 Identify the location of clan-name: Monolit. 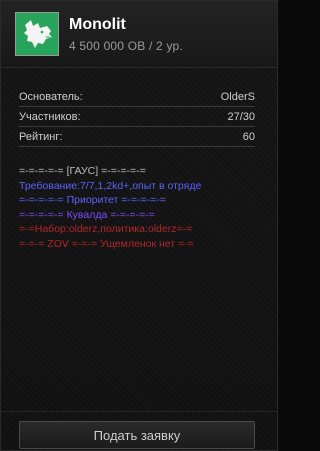
(97, 24).